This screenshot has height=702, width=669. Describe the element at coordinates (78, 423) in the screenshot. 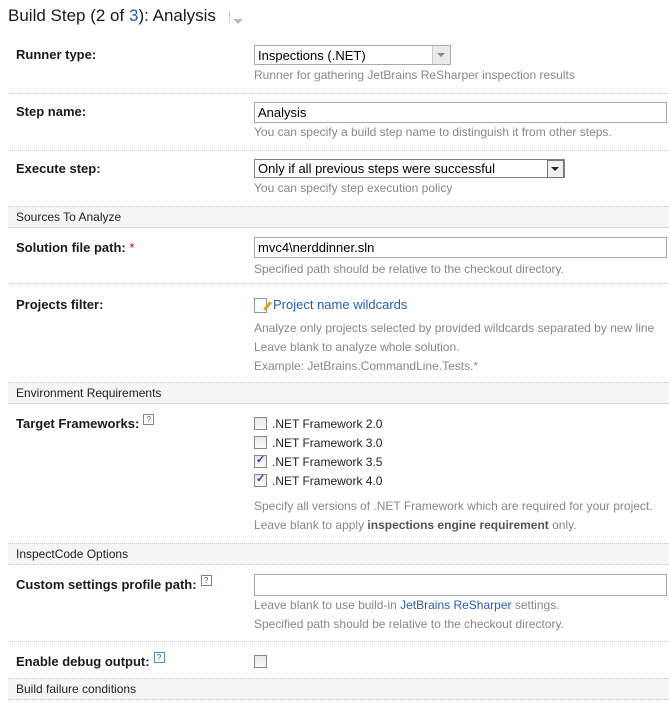

I see `target-frameworks-label-text: Target Frameworks:` at that location.